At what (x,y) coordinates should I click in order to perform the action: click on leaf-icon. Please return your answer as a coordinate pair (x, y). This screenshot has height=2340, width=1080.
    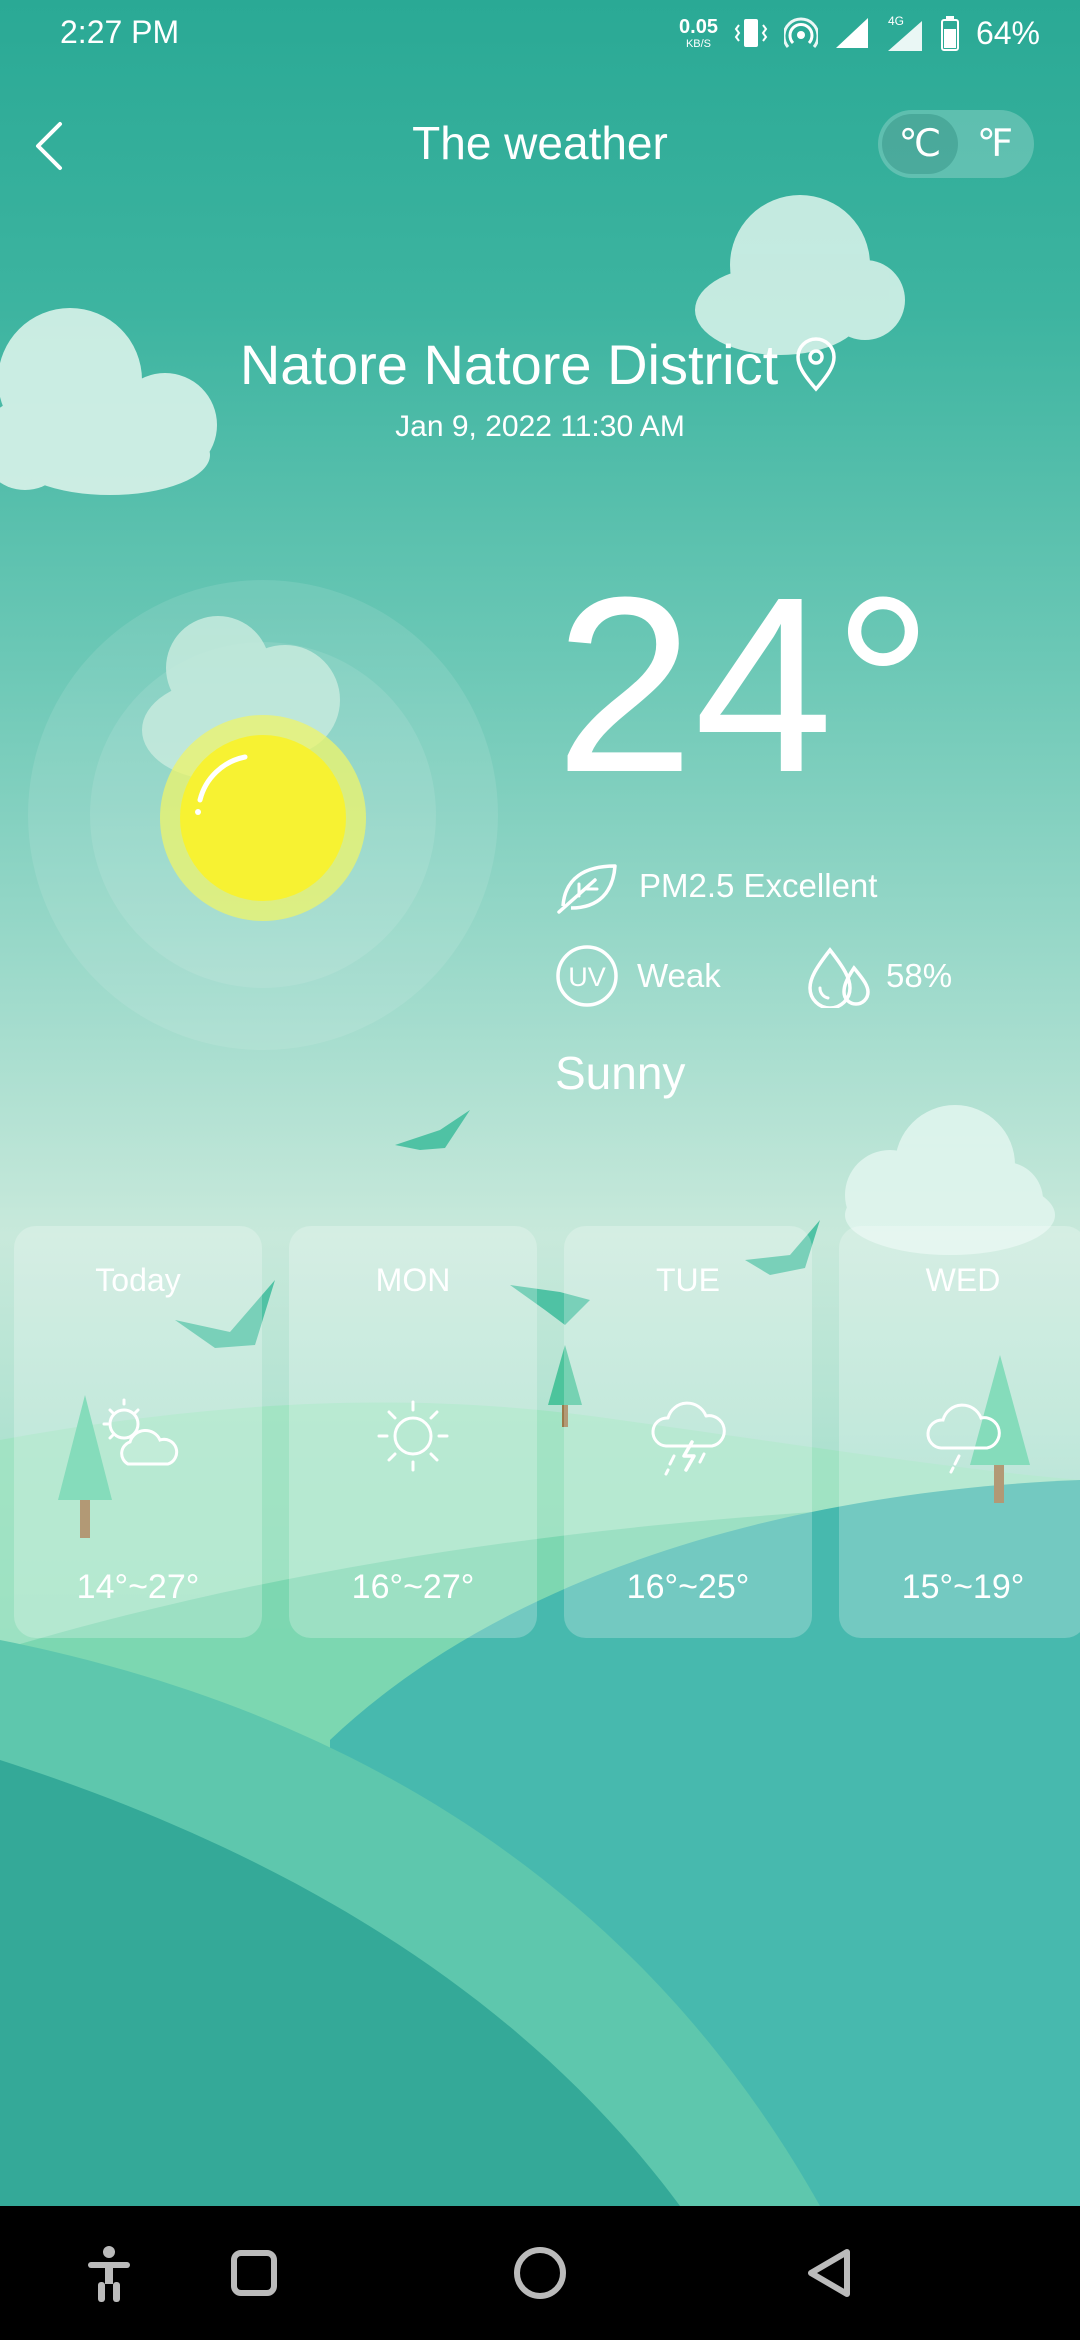
    Looking at the image, I should click on (587, 889).